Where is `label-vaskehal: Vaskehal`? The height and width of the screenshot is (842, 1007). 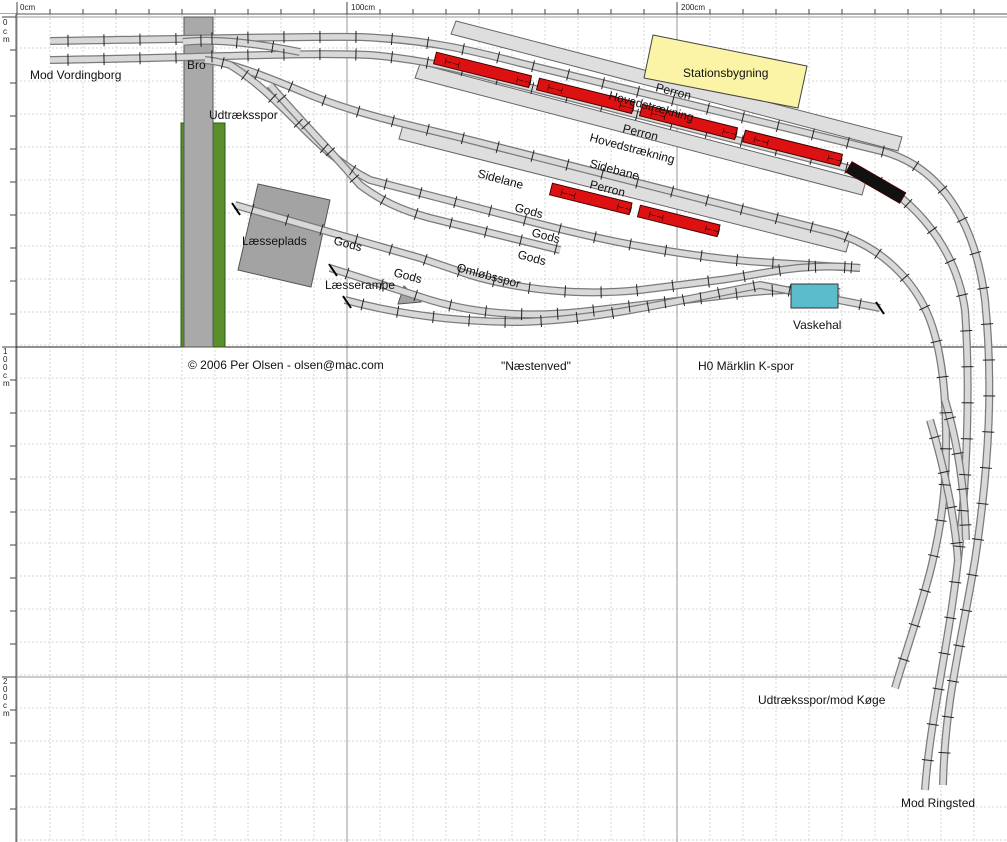
label-vaskehal: Vaskehal is located at coordinates (817, 325).